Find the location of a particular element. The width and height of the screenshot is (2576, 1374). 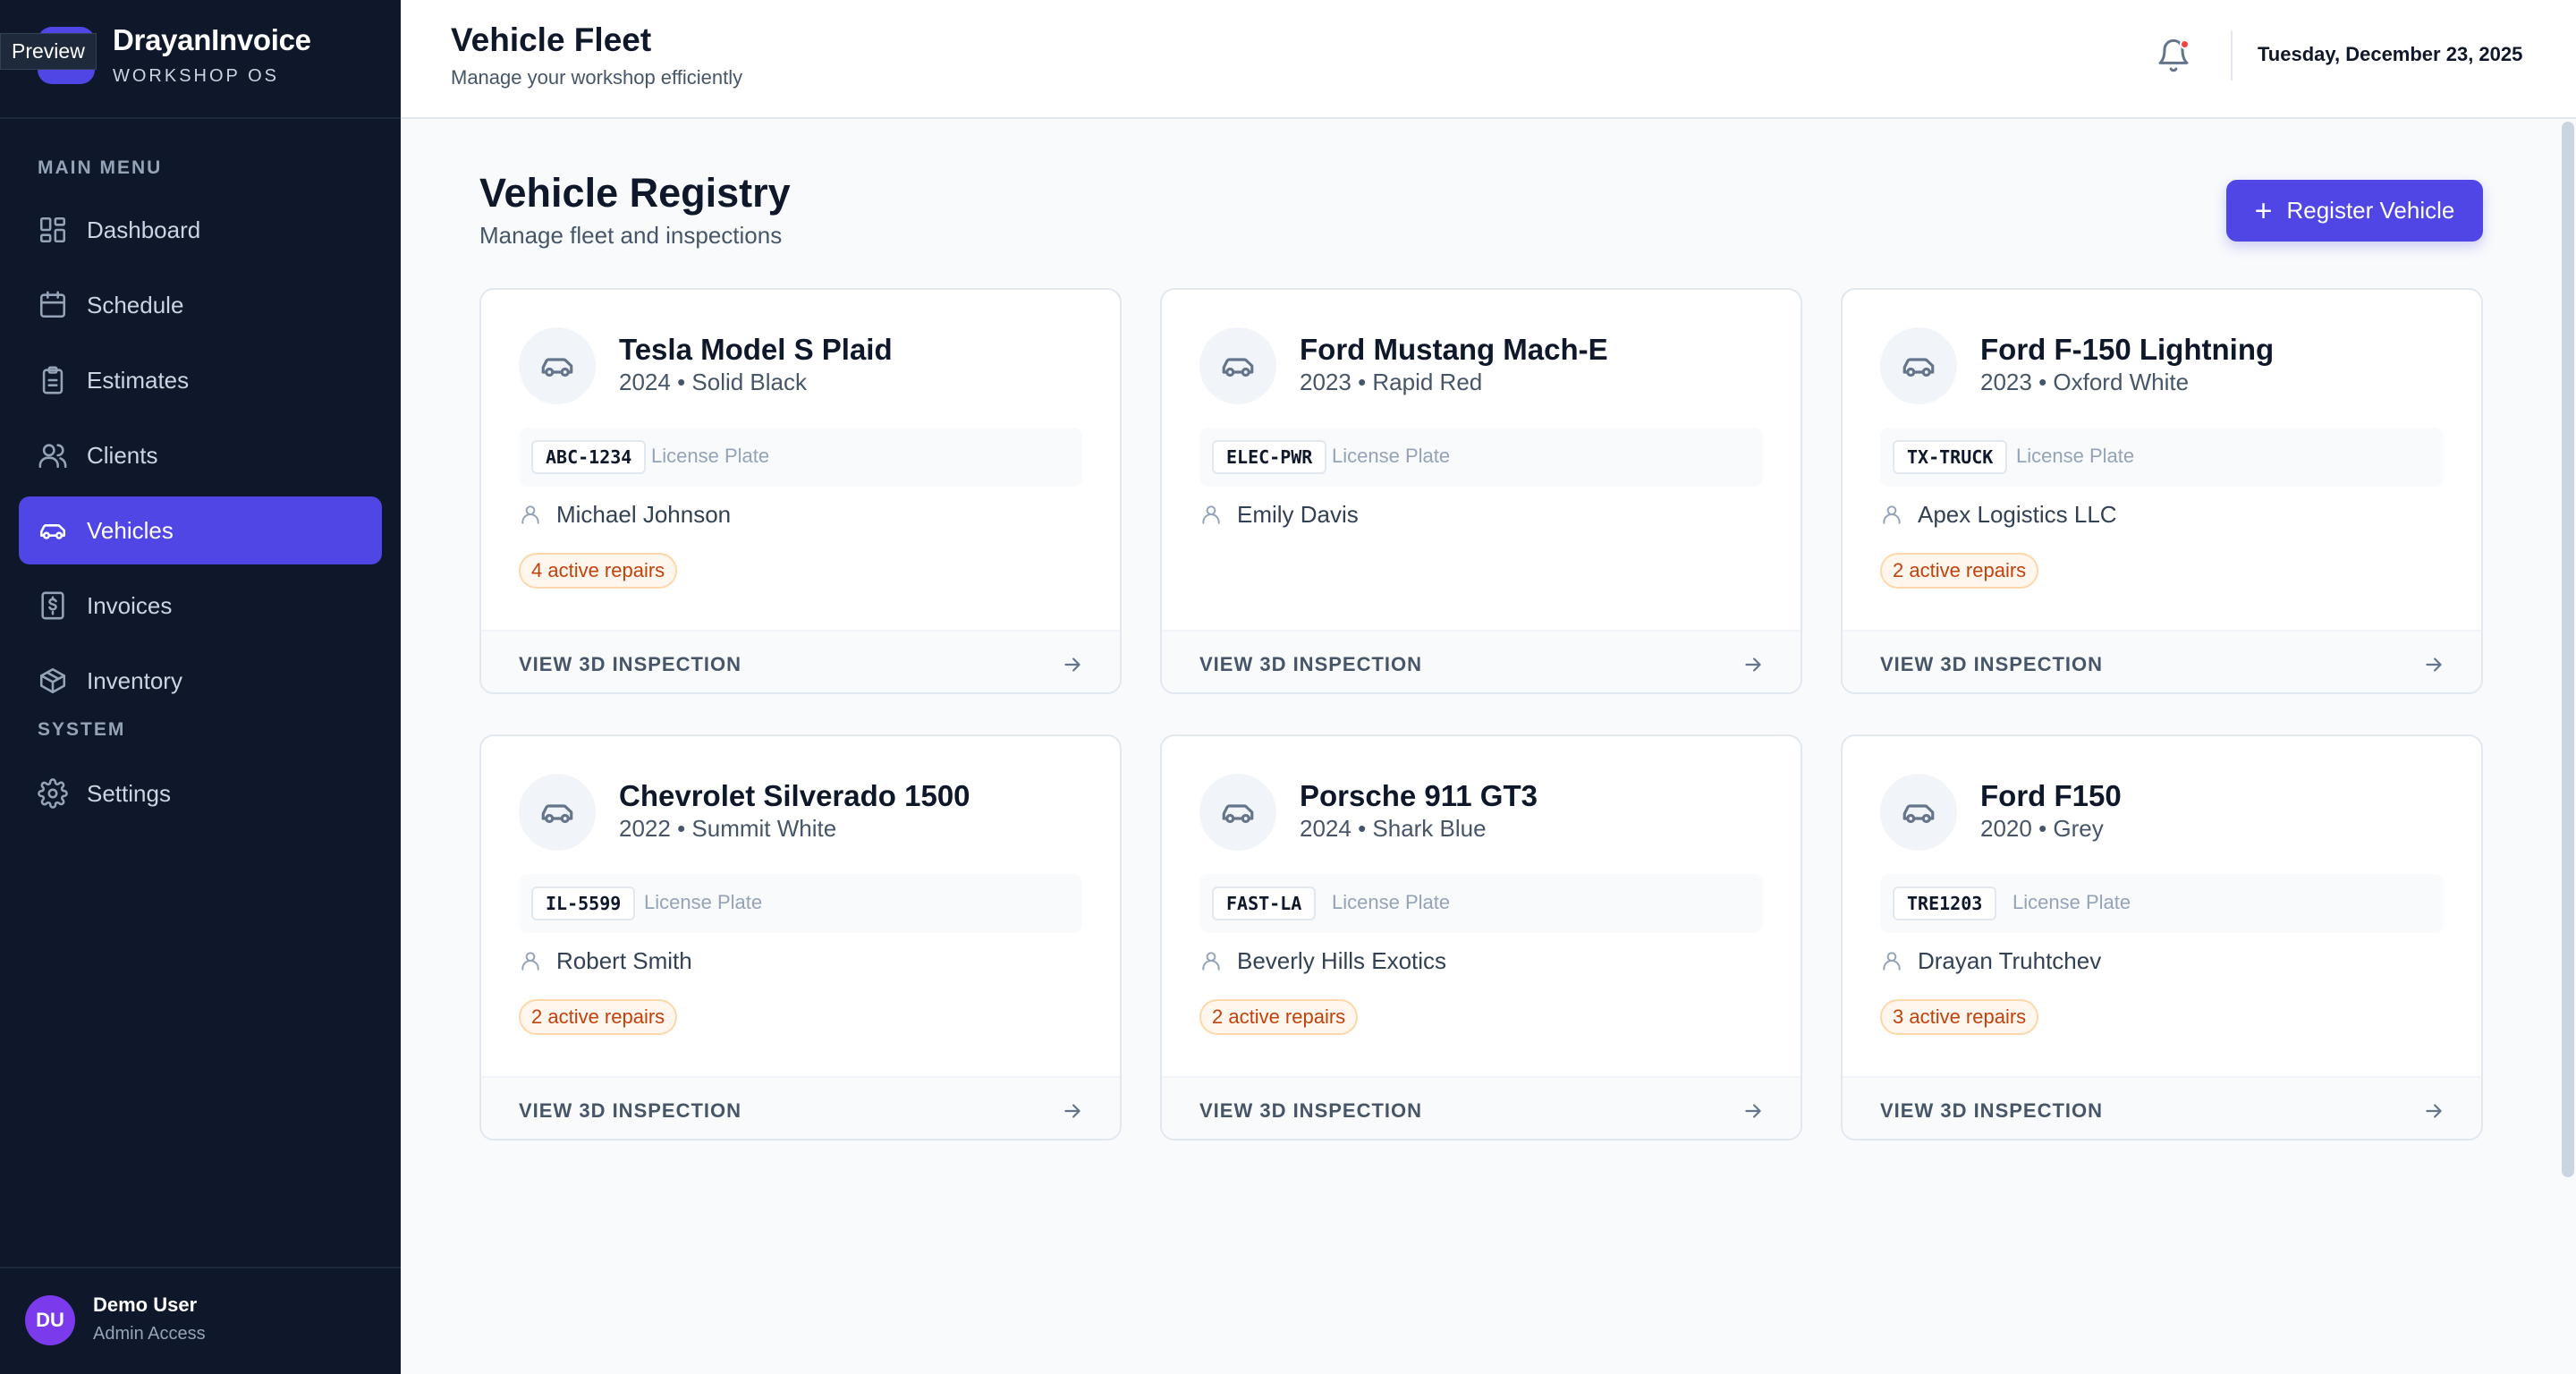

vehicle-name: Porsche 911 GT3 is located at coordinates (1419, 795).